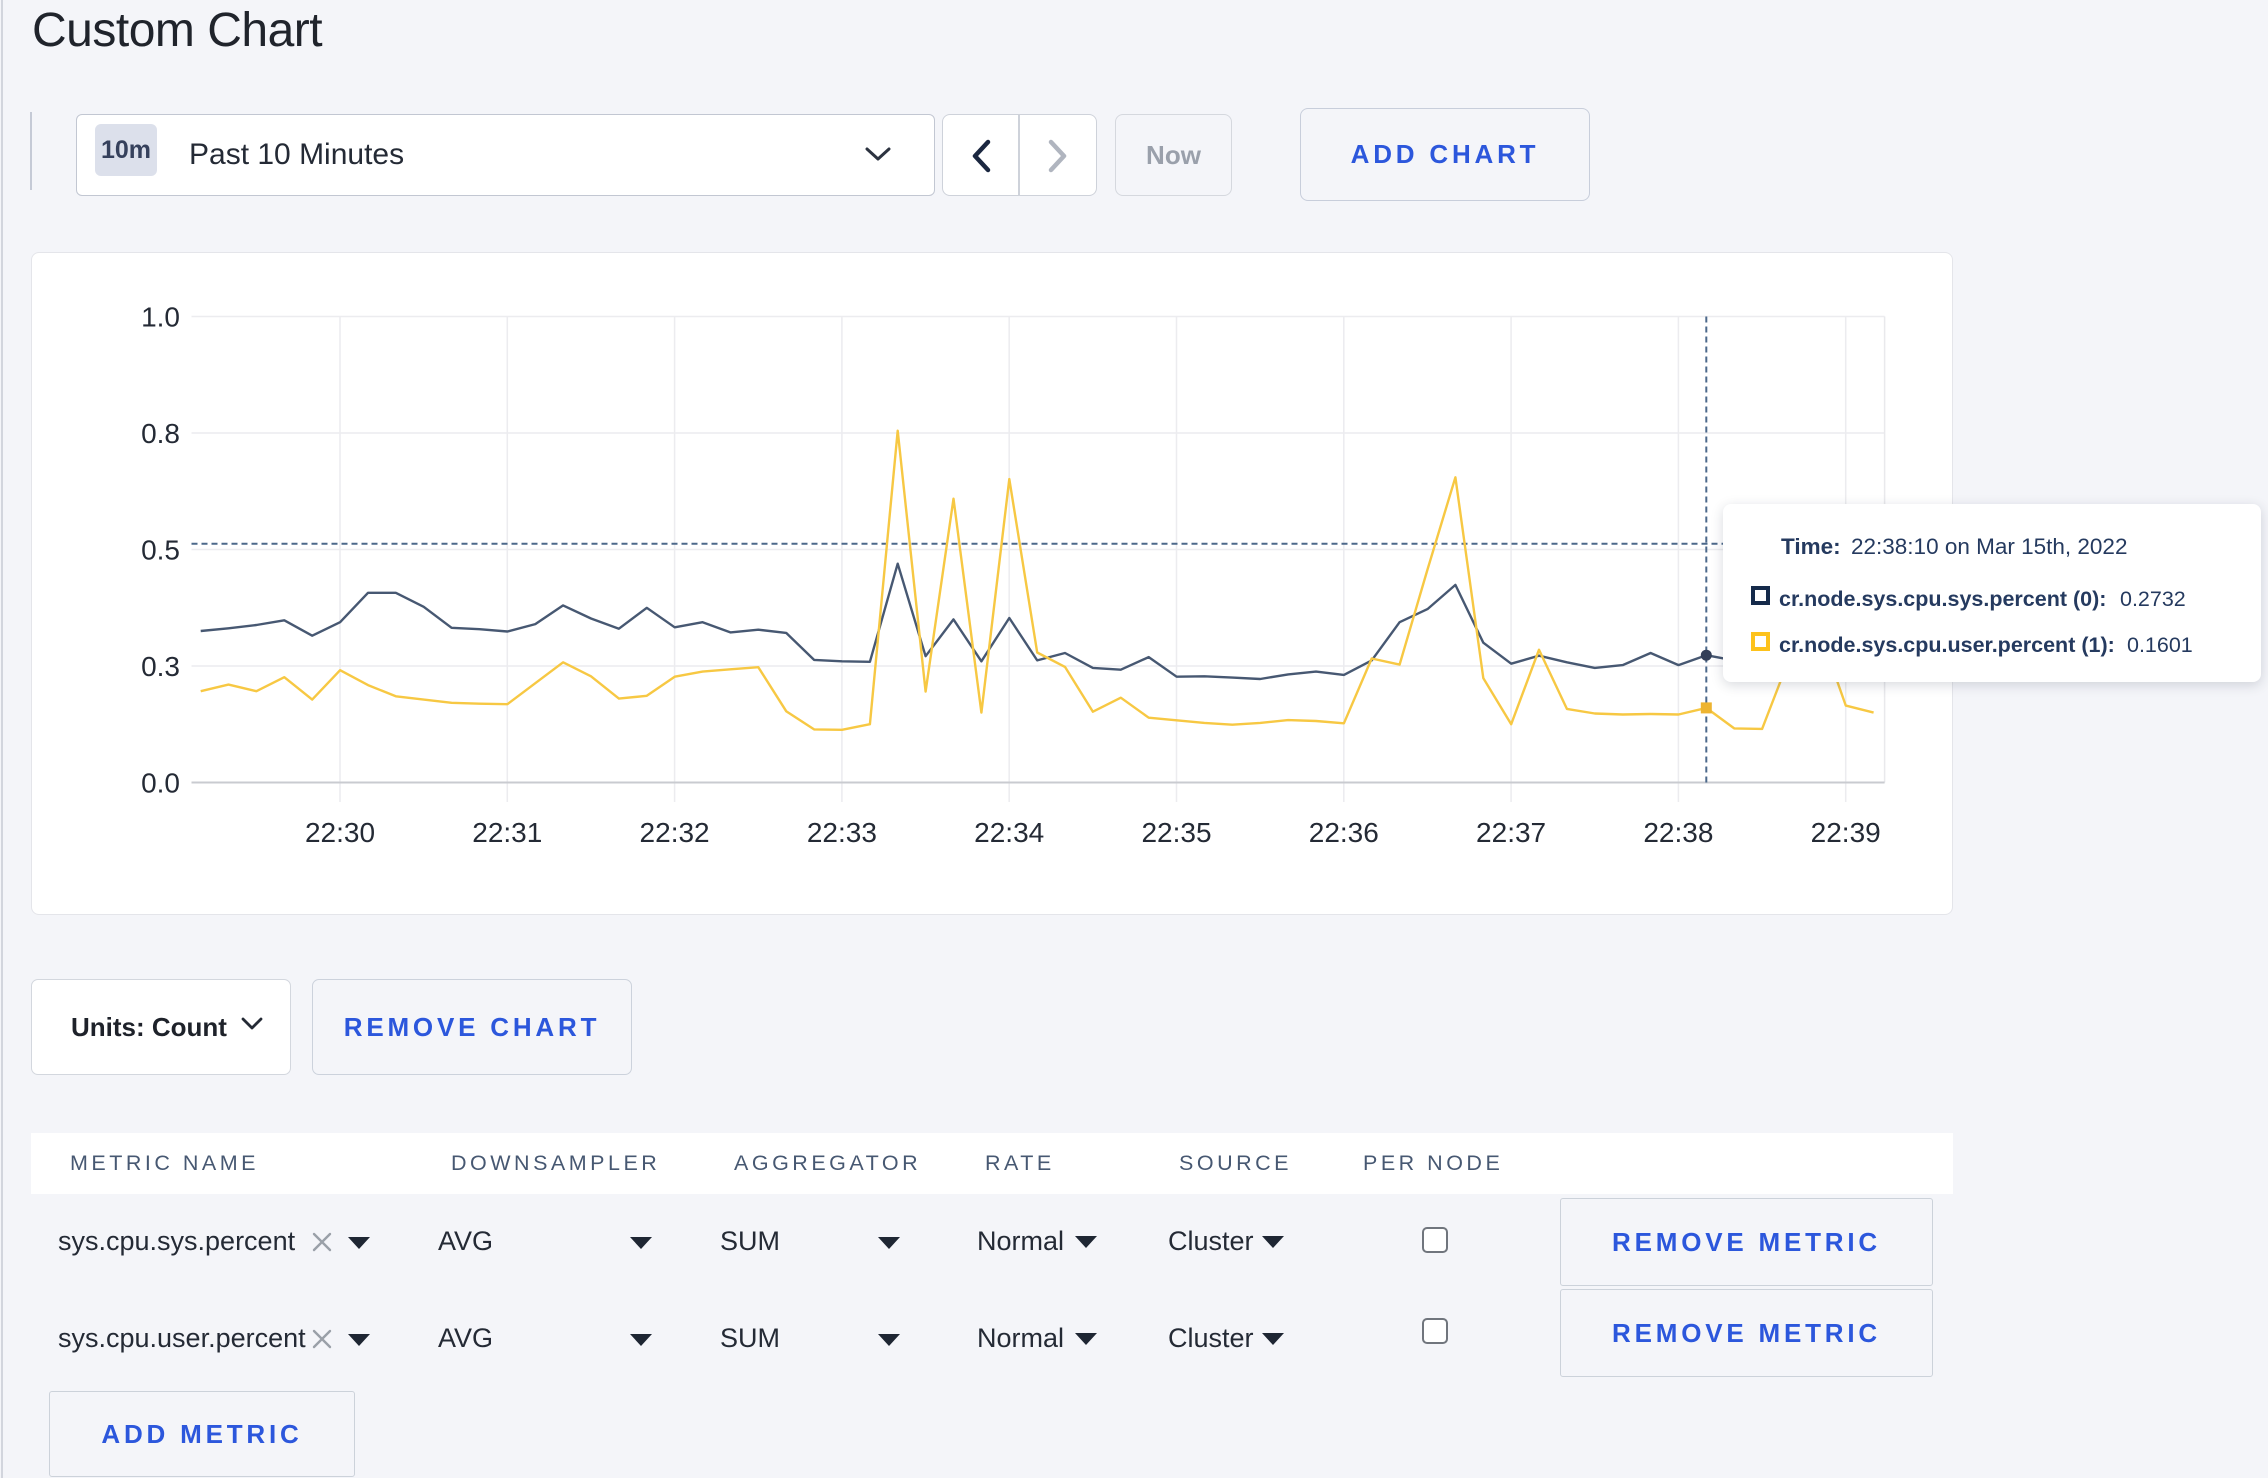 The height and width of the screenshot is (1478, 2268). Describe the element at coordinates (842, 832) in the screenshot. I see `svg-text: 22:33` at that location.